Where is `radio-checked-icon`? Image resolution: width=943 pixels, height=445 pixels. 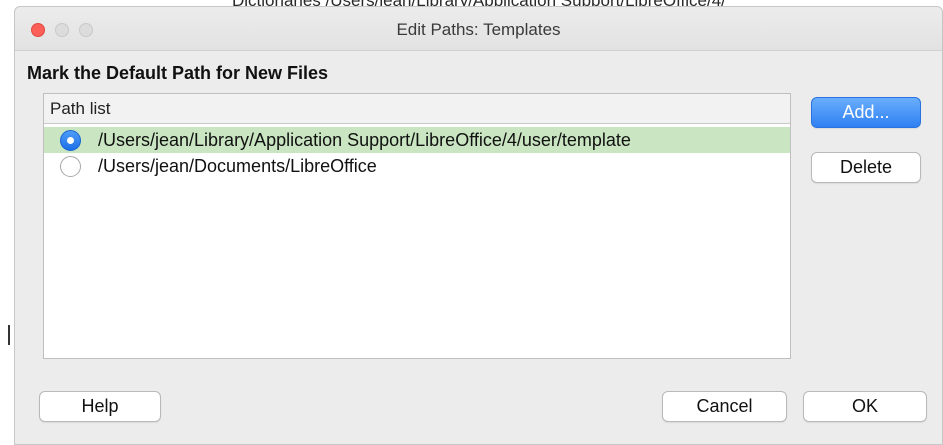
radio-checked-icon is located at coordinates (70, 140).